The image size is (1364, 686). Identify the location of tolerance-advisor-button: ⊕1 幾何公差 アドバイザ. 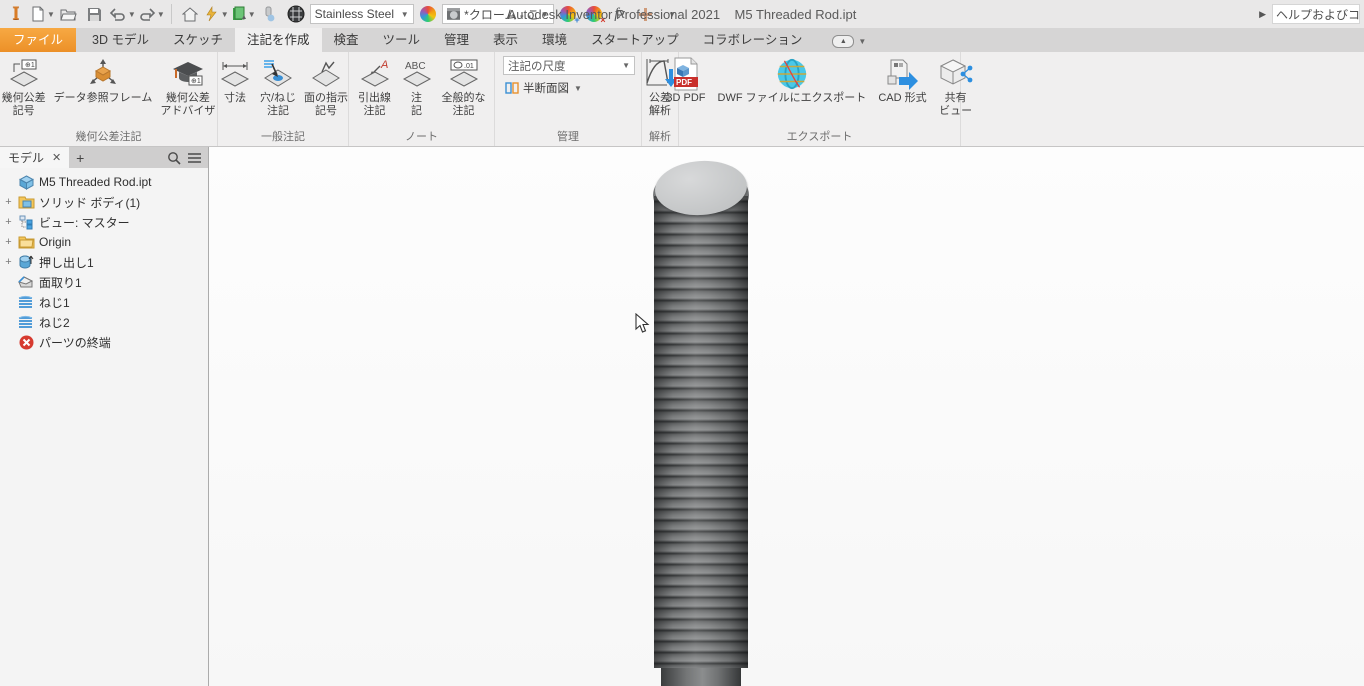
(187, 86).